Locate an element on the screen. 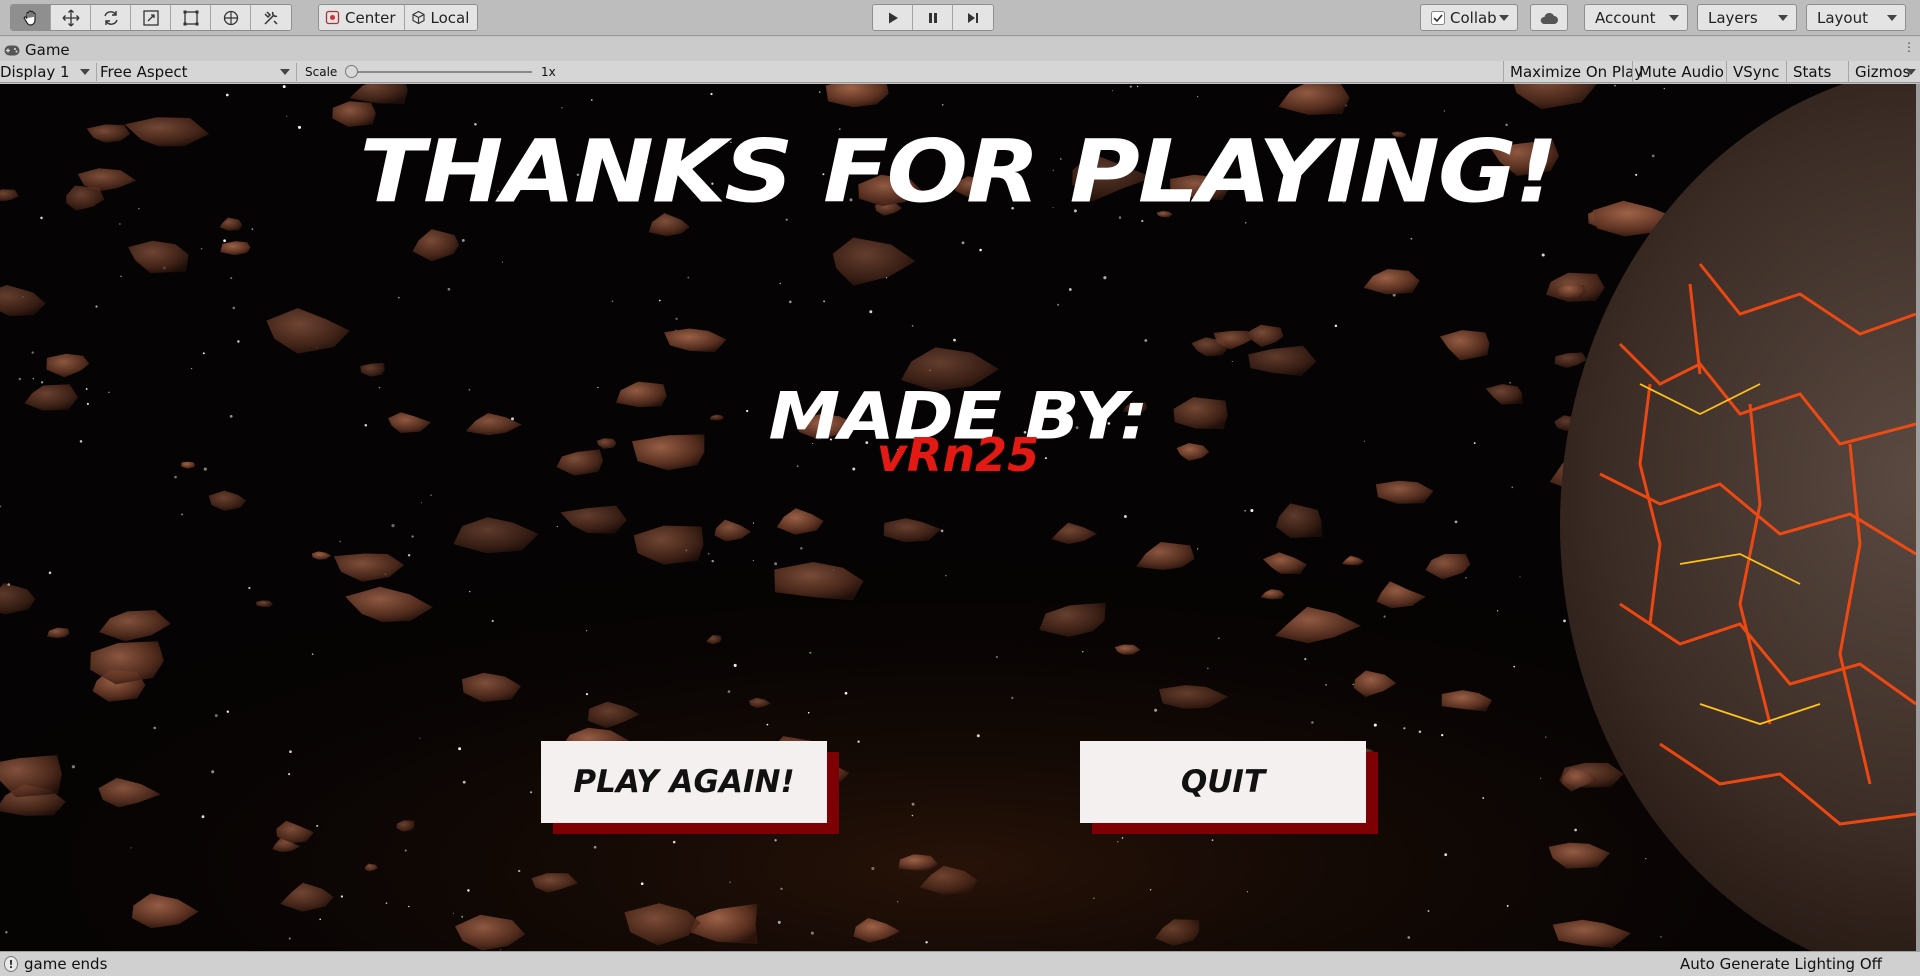 This screenshot has width=1920, height=976. pivot-local-button: Local is located at coordinates (441, 17).